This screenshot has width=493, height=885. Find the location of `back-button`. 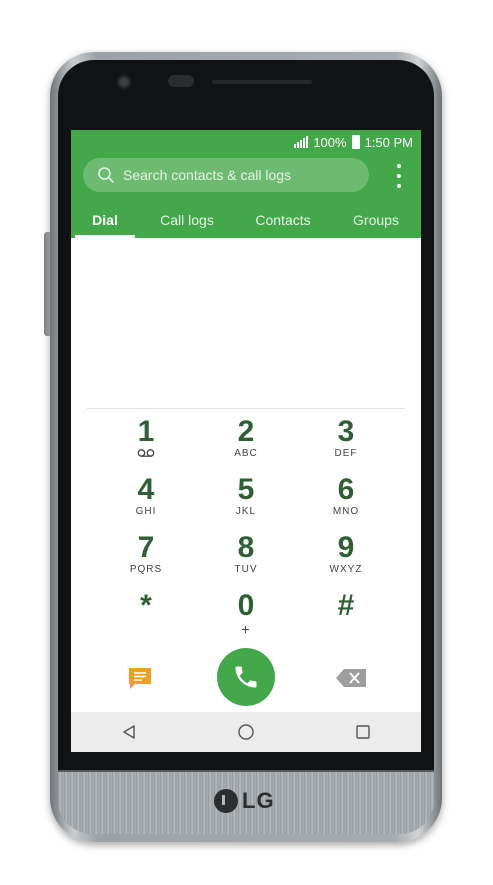

back-button is located at coordinates (129, 732).